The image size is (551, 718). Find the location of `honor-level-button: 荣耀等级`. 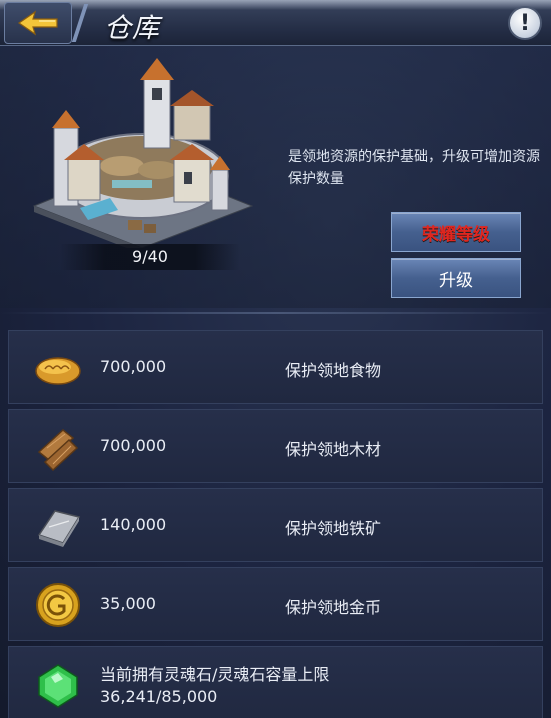

honor-level-button: 荣耀等级 is located at coordinates (456, 232).